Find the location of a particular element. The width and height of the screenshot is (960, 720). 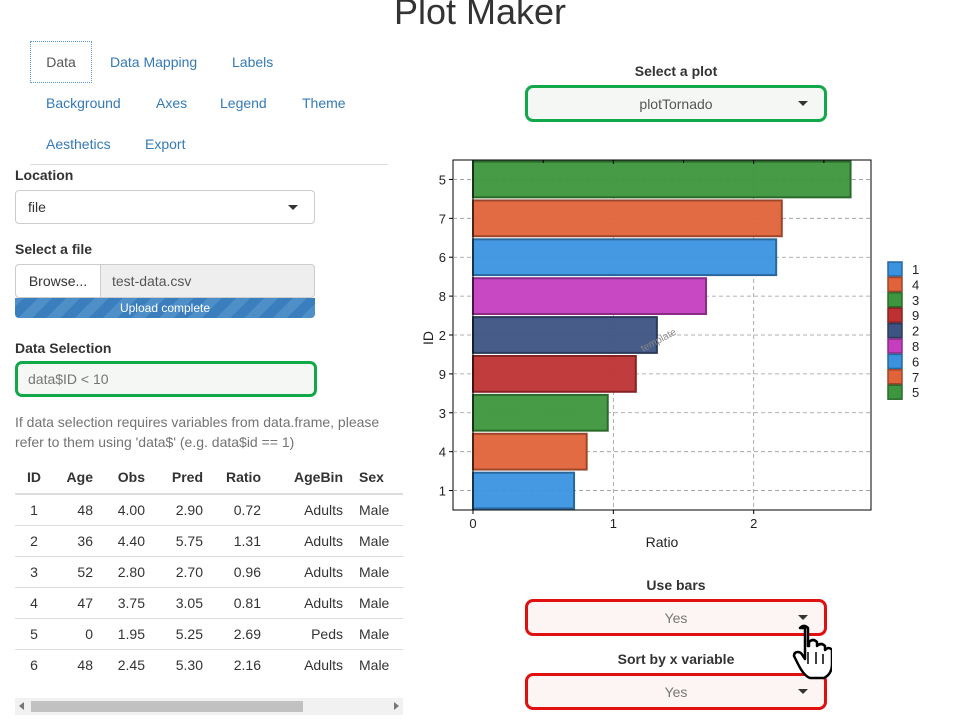

chart-legend: 143928675 is located at coordinates (903, 330).